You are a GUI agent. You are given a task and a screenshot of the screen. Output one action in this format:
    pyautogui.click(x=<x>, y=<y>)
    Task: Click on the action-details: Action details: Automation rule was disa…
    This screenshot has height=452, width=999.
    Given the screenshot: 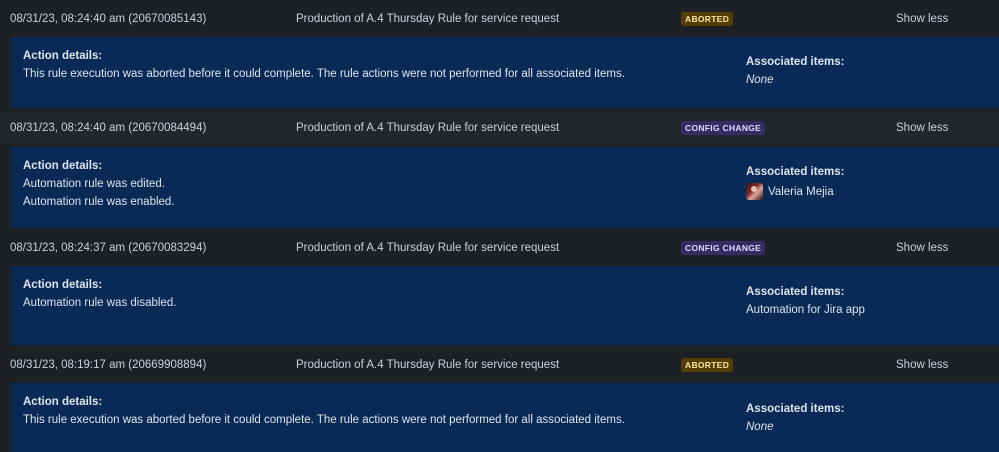 What is the action you would take?
    pyautogui.click(x=99, y=294)
    